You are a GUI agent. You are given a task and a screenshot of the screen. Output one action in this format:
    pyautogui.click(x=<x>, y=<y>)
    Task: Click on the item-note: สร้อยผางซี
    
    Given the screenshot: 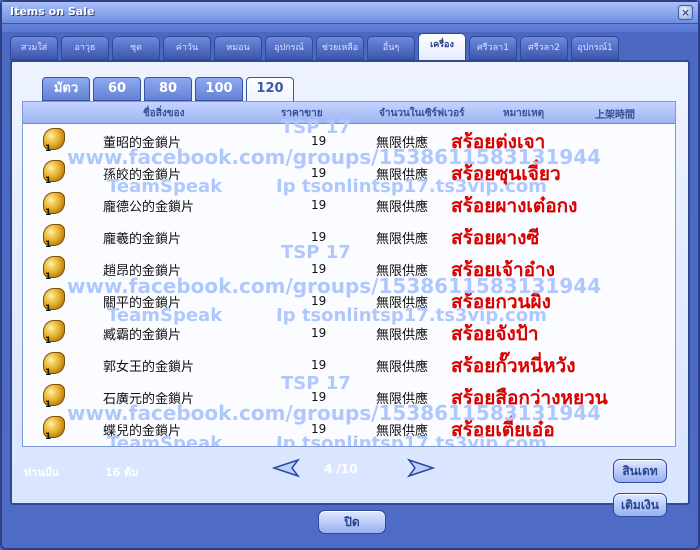 What is the action you would take?
    pyautogui.click(x=495, y=238)
    